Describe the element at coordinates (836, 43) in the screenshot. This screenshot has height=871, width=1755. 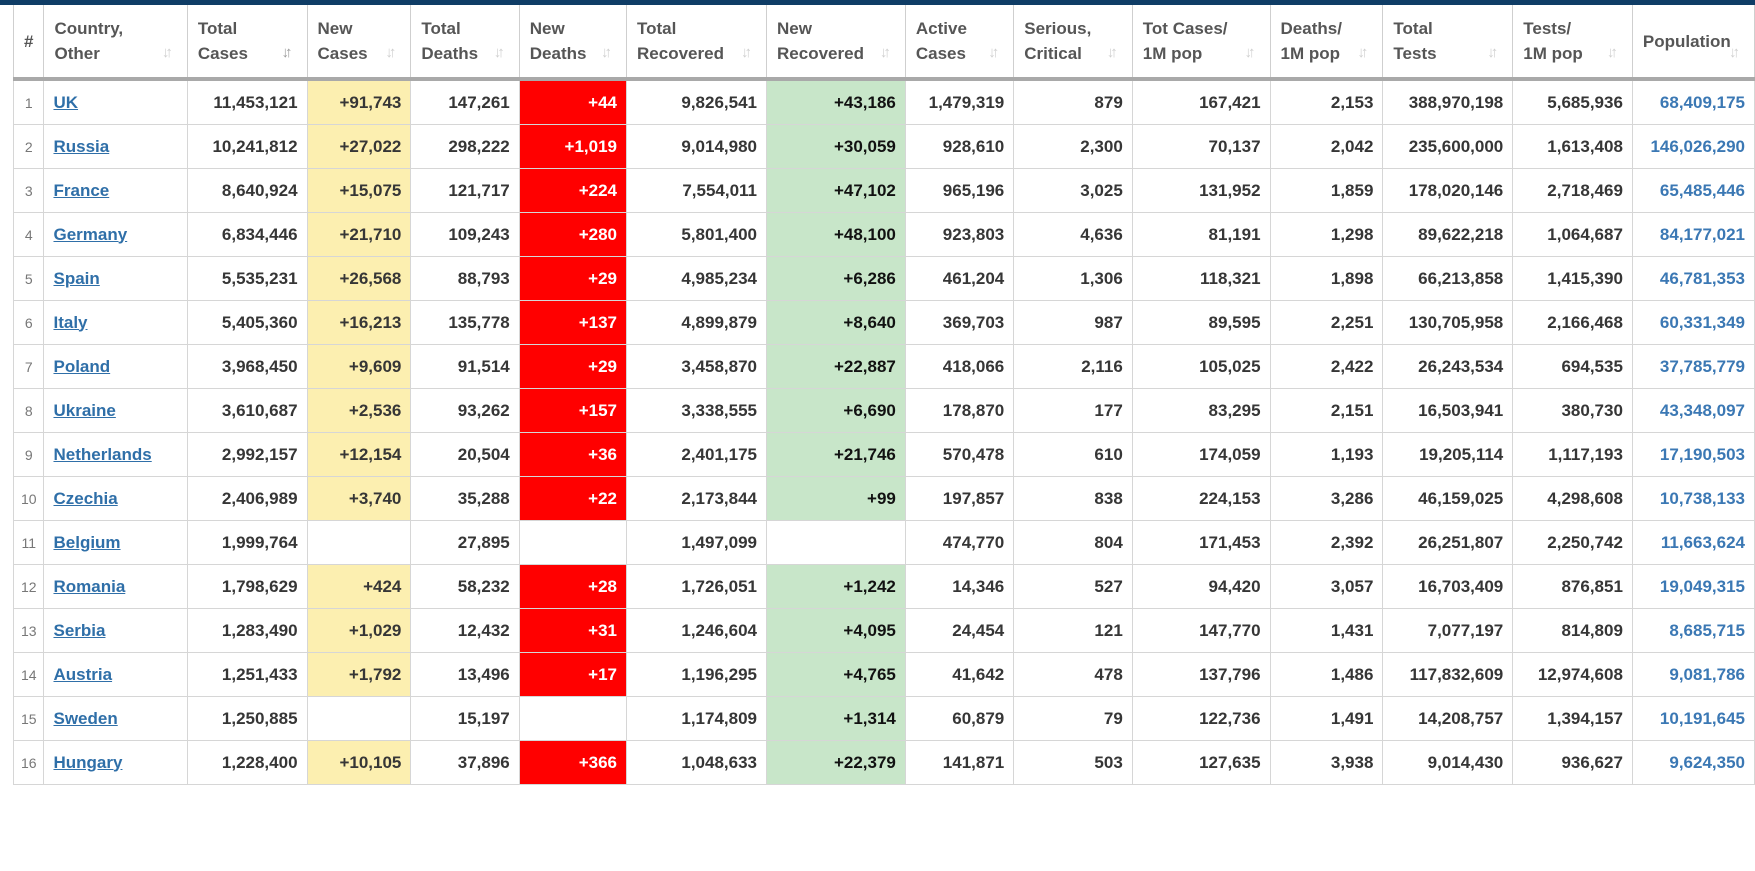
I see `col-new-recovered-header: New Recovered ↓↑` at that location.